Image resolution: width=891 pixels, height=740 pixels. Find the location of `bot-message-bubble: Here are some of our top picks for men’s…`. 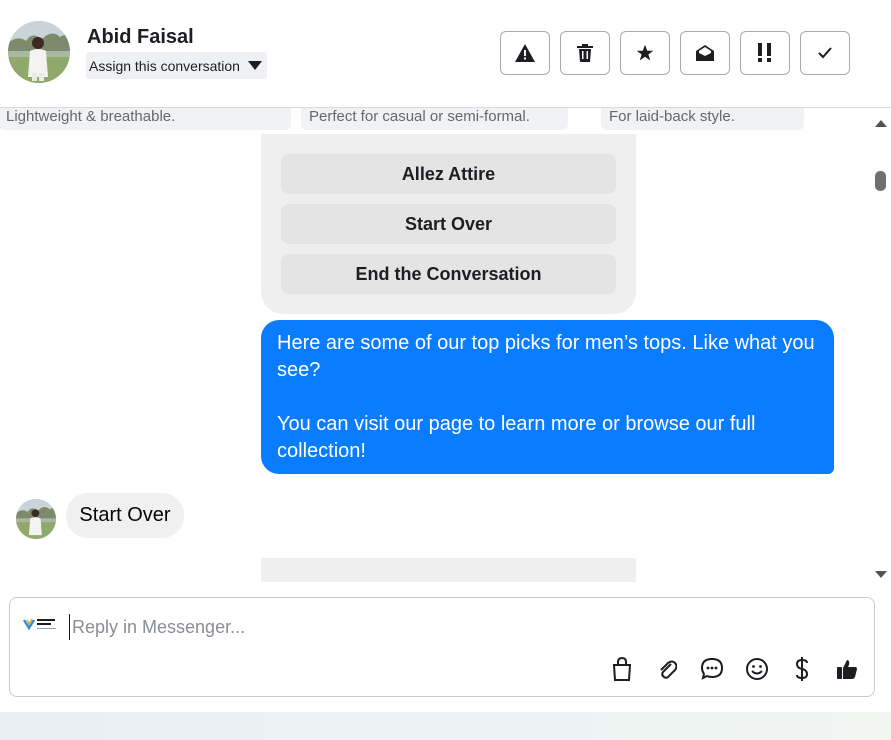

bot-message-bubble: Here are some of our top picks for men’s… is located at coordinates (547, 397).